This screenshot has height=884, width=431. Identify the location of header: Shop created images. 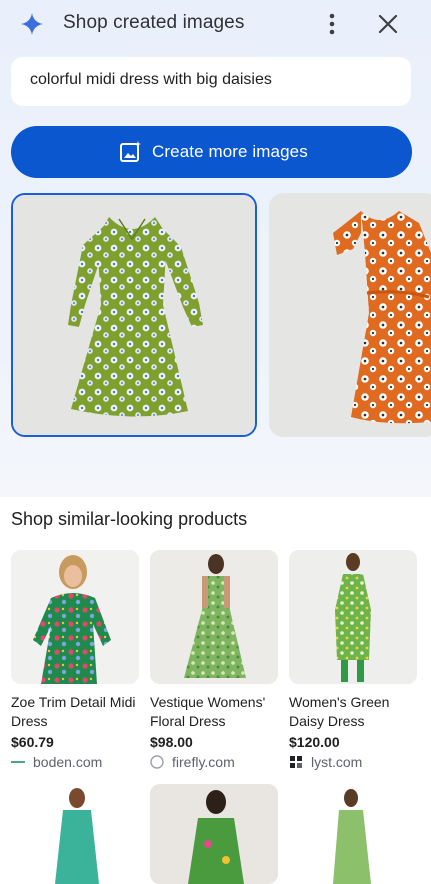
(215, 25).